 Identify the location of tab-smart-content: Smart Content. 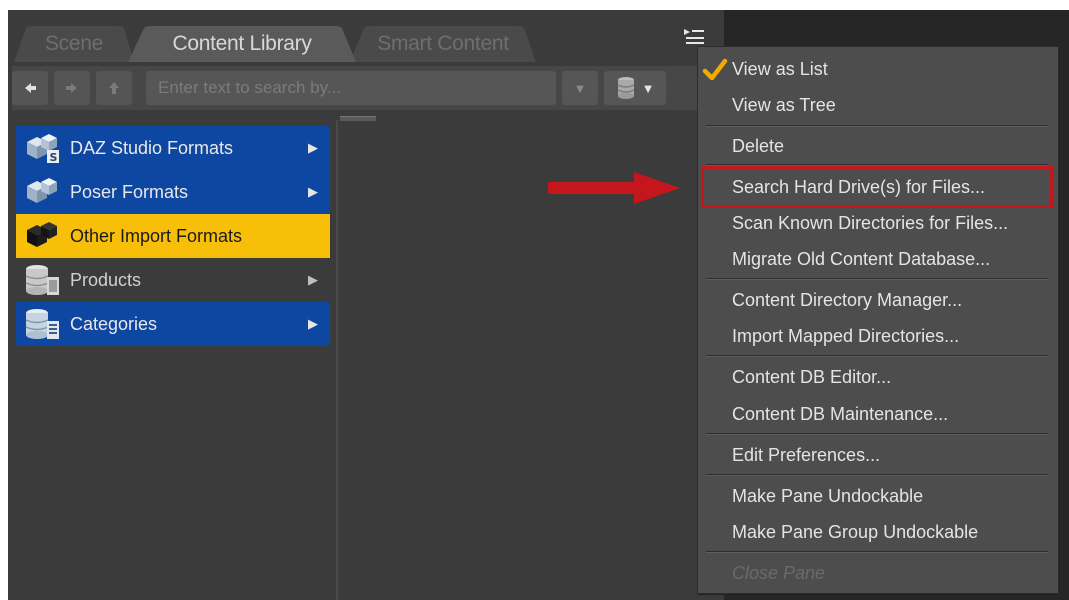
(443, 44).